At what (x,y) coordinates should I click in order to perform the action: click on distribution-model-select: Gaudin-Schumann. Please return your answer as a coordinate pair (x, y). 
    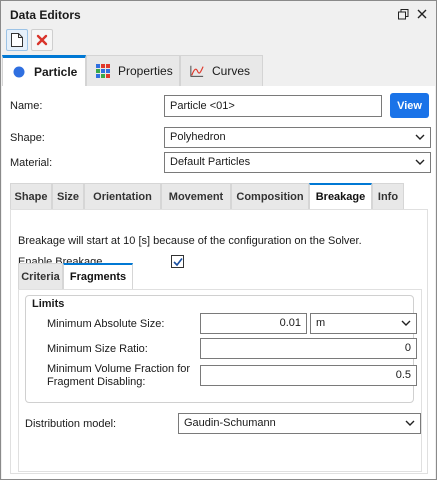
    Looking at the image, I should click on (299, 423).